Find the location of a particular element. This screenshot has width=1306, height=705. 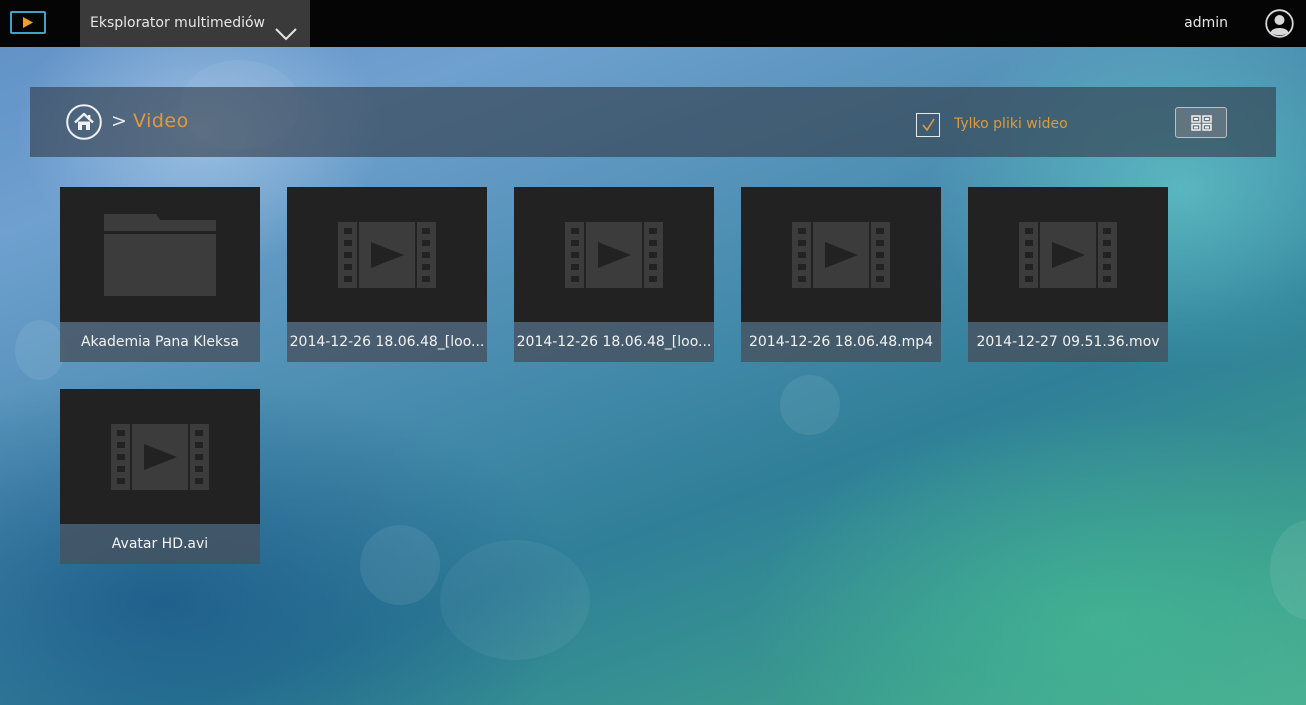

video-tile: Avatar HD.avi is located at coordinates (160, 476).